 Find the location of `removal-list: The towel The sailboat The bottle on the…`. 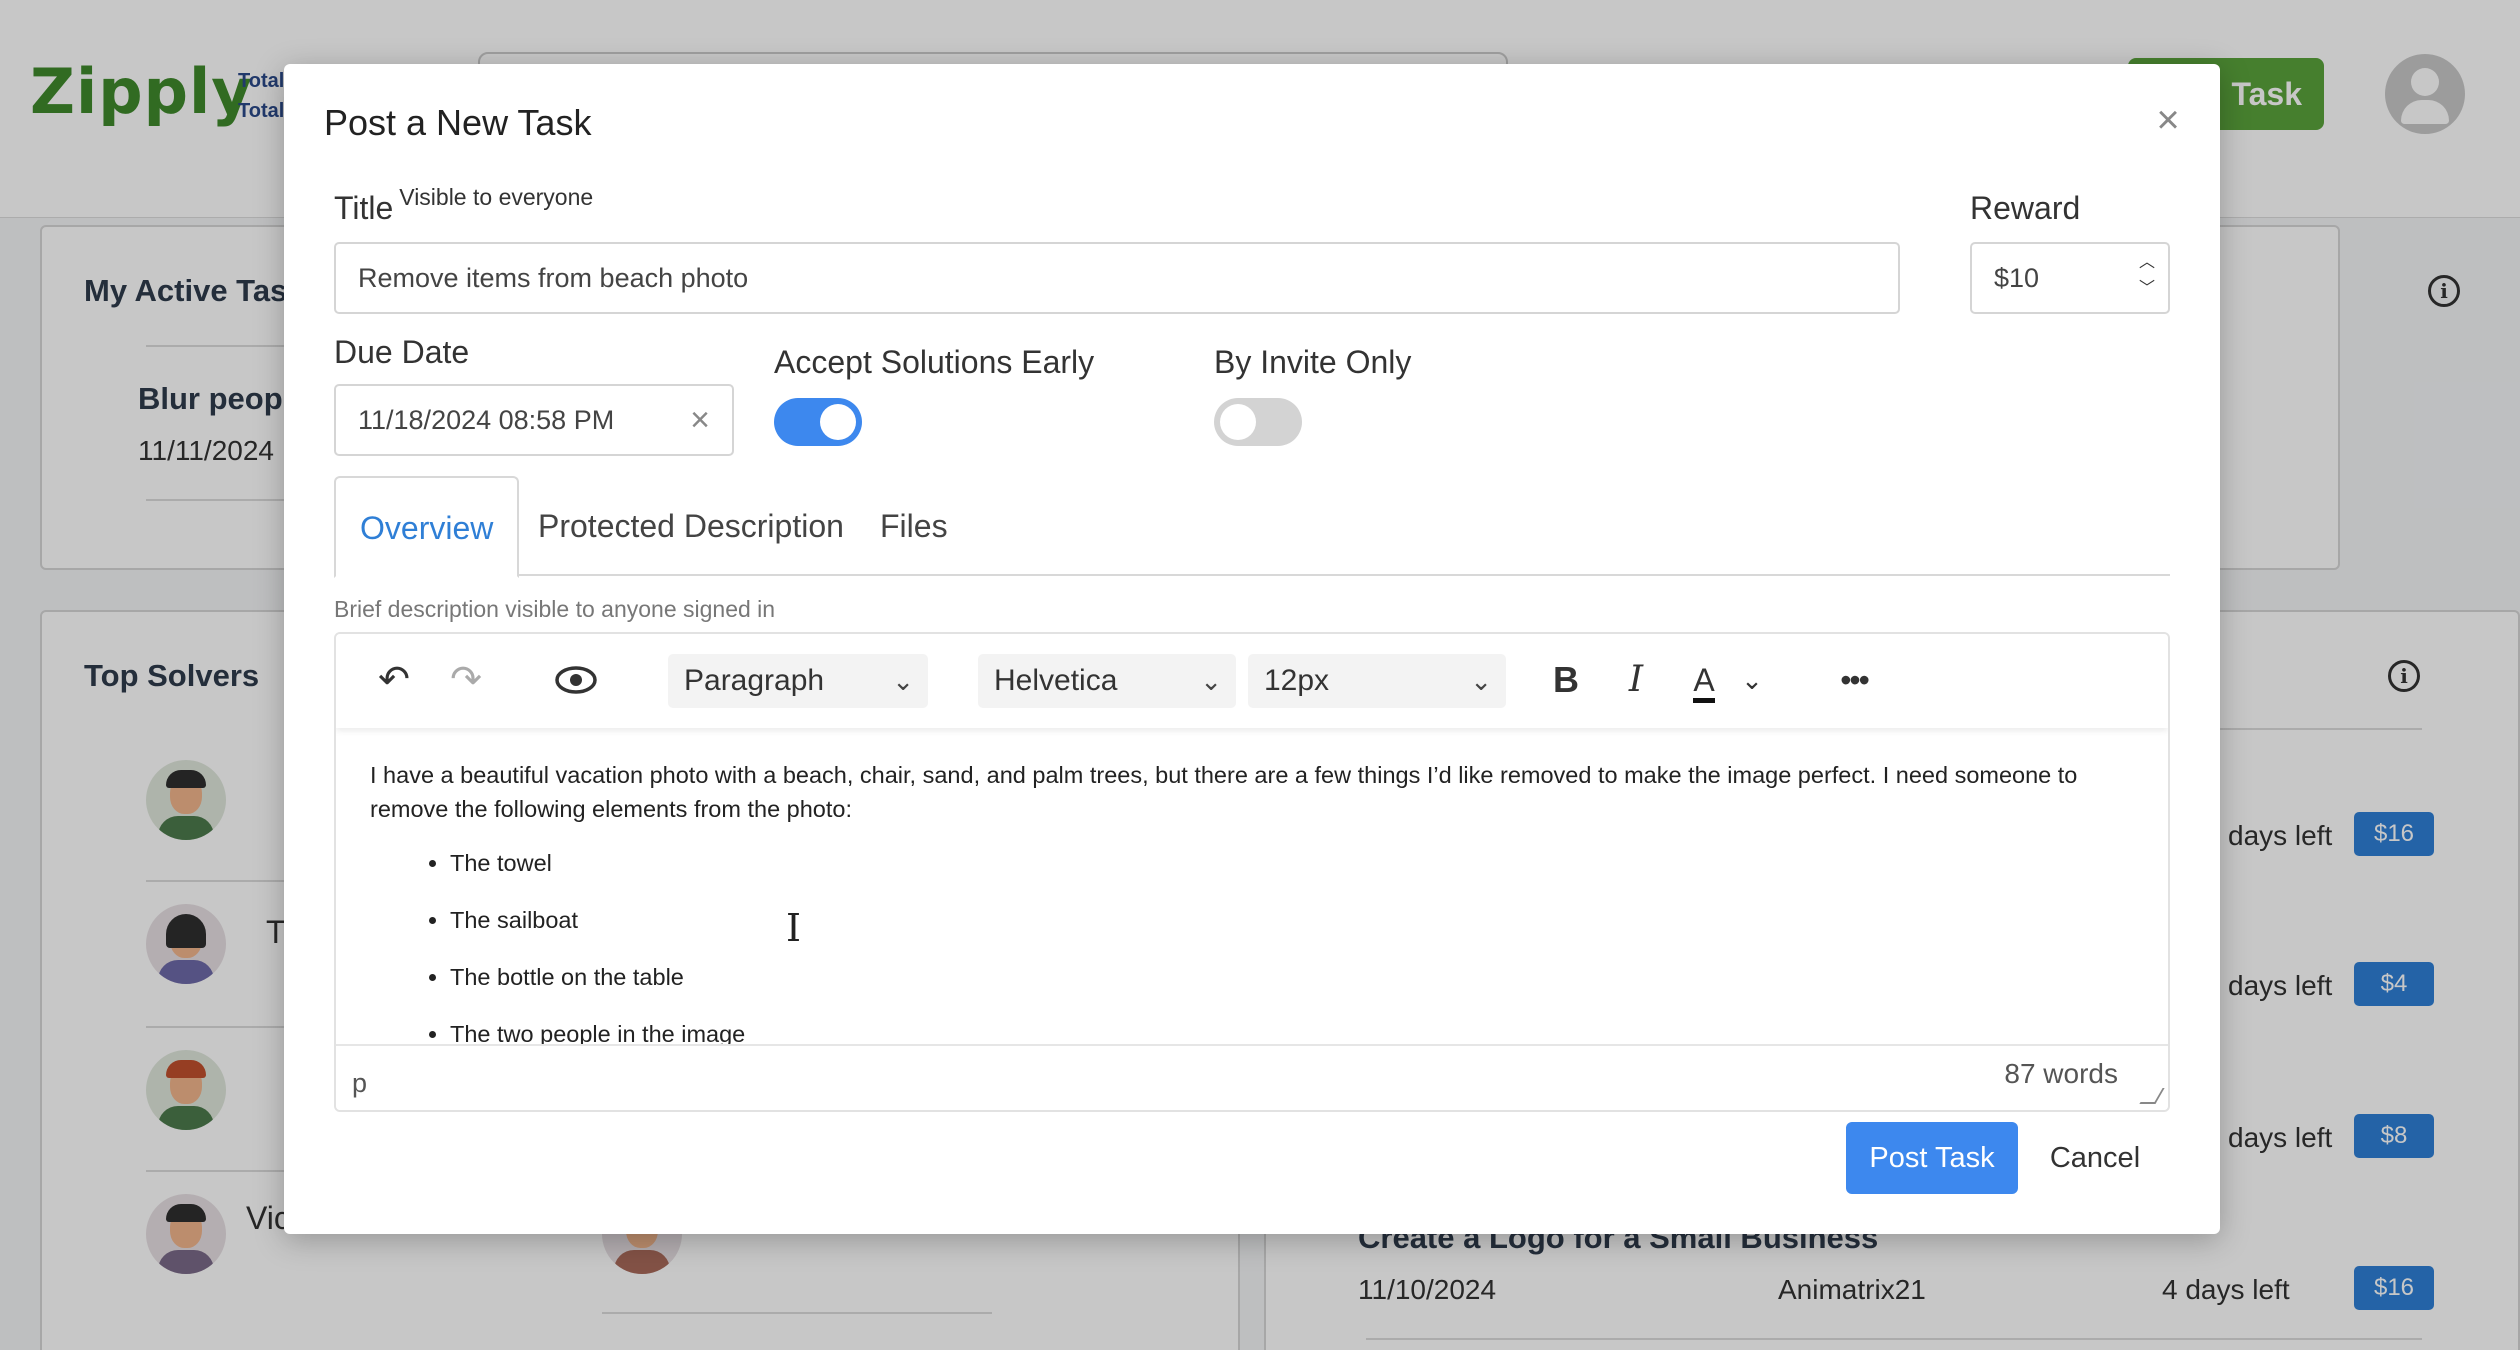

removal-list: The towel The sailboat The bottle on the… is located at coordinates (1252, 948).